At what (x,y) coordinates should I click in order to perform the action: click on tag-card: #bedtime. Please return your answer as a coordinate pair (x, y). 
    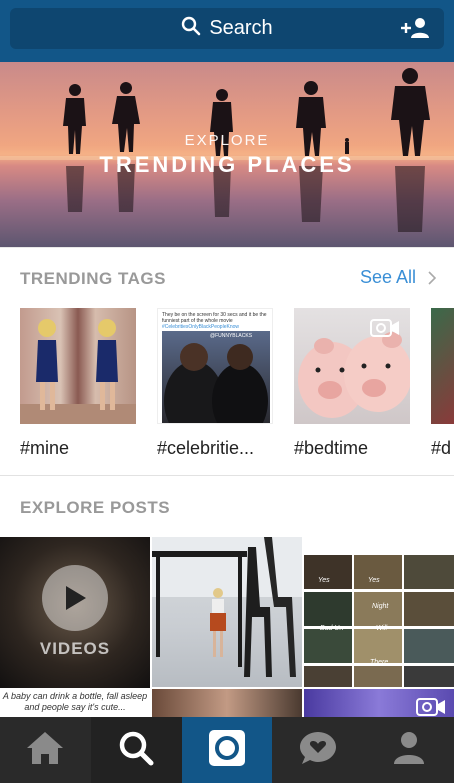
    Looking at the image, I should click on (352, 383).